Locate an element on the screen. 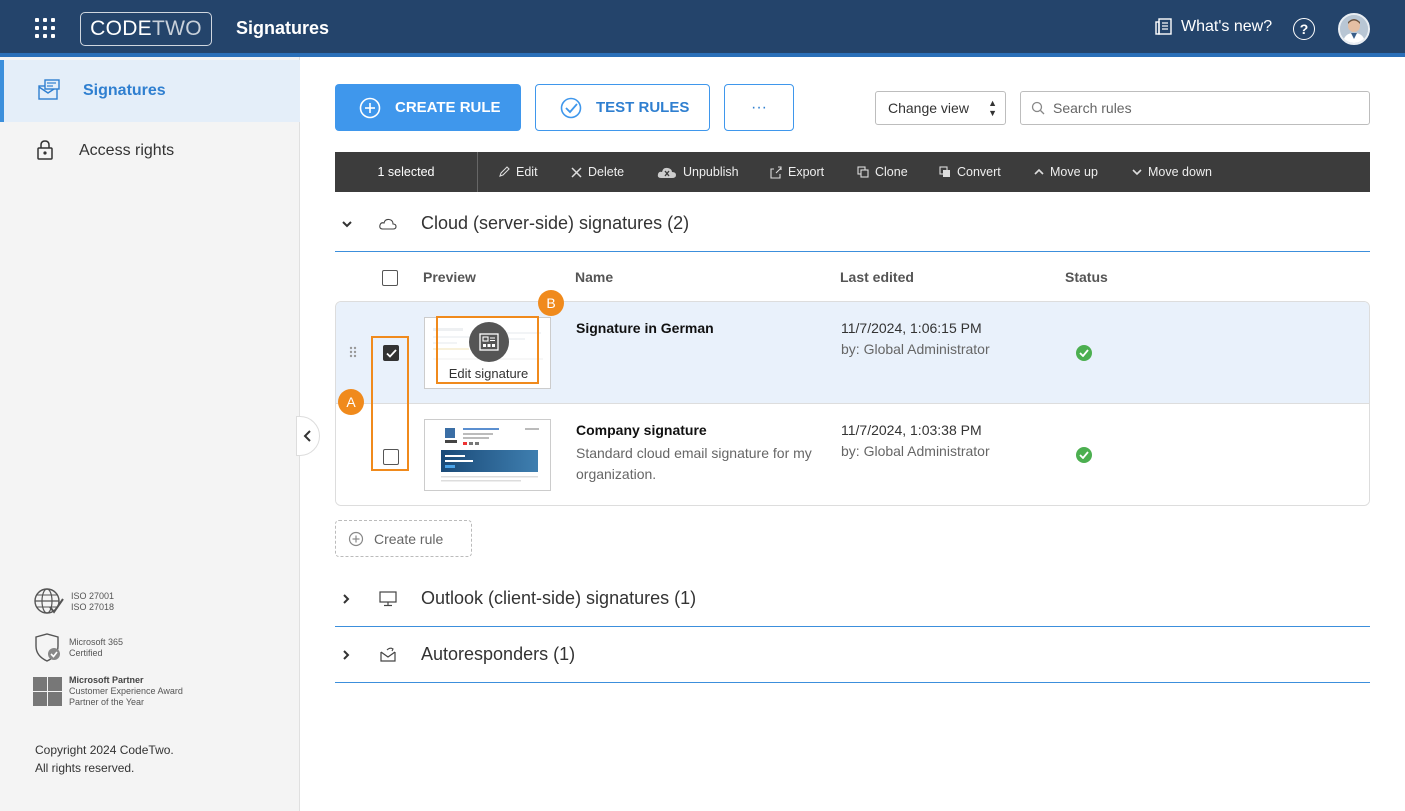  convert-action: Convert is located at coordinates (970, 172).